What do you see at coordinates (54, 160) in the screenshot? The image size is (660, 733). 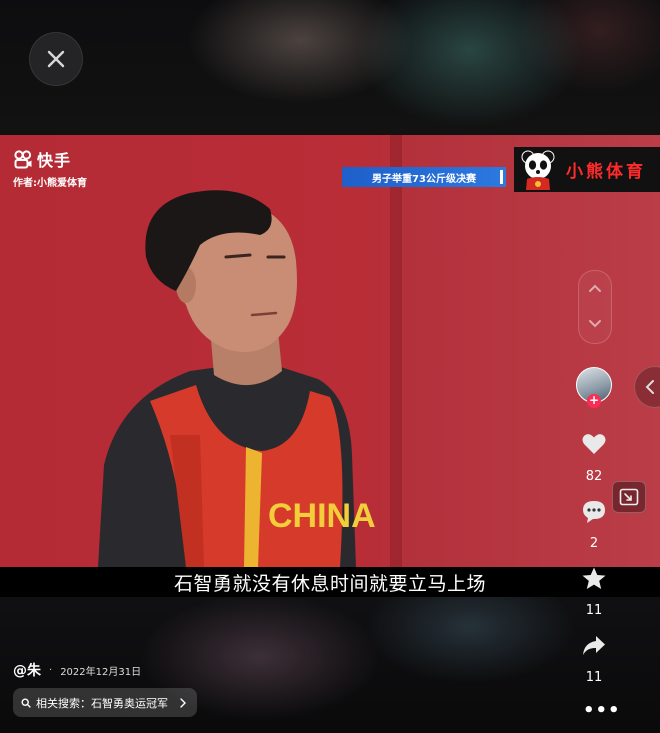 I see `watermark-text: 快手` at bounding box center [54, 160].